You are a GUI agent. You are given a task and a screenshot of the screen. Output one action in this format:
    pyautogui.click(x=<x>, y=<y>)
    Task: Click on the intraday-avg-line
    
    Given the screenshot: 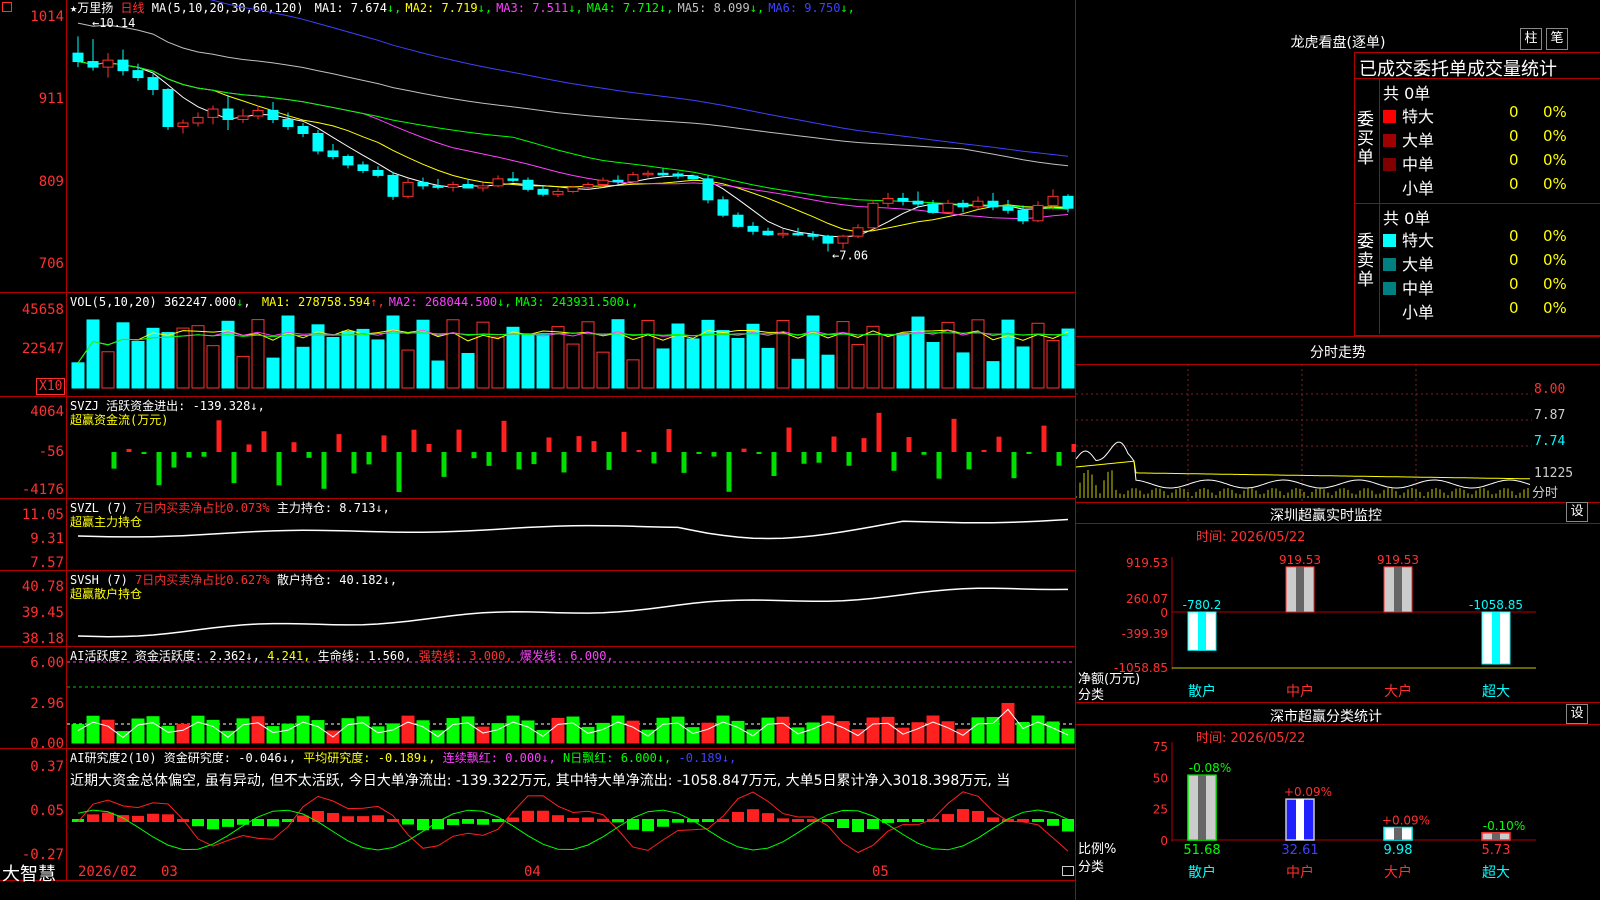 What is the action you would take?
    pyautogui.click(x=1303, y=470)
    